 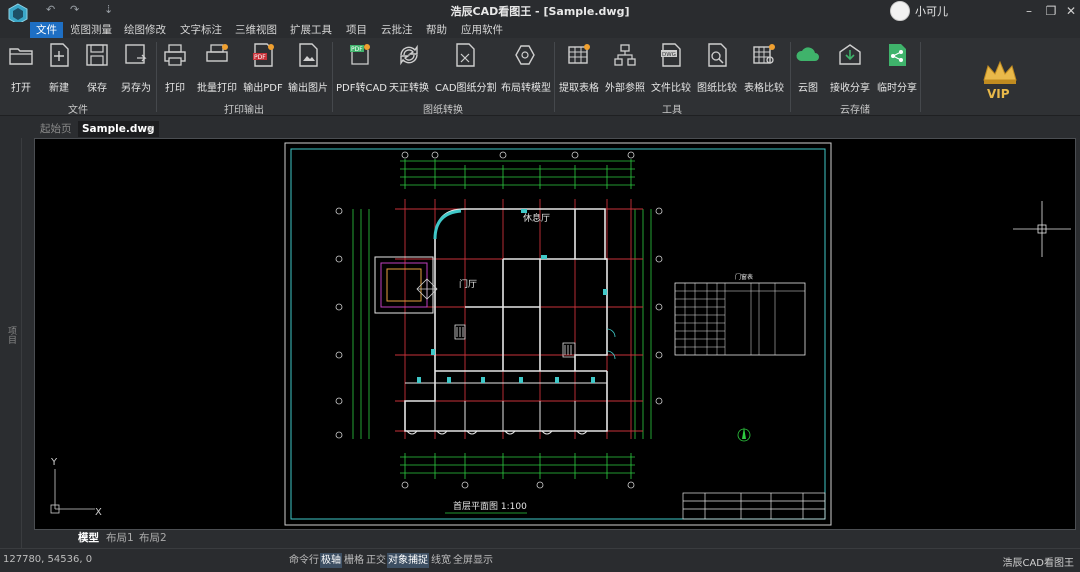 I want to click on toggle-polar: 极轴, so click(x=331, y=560).